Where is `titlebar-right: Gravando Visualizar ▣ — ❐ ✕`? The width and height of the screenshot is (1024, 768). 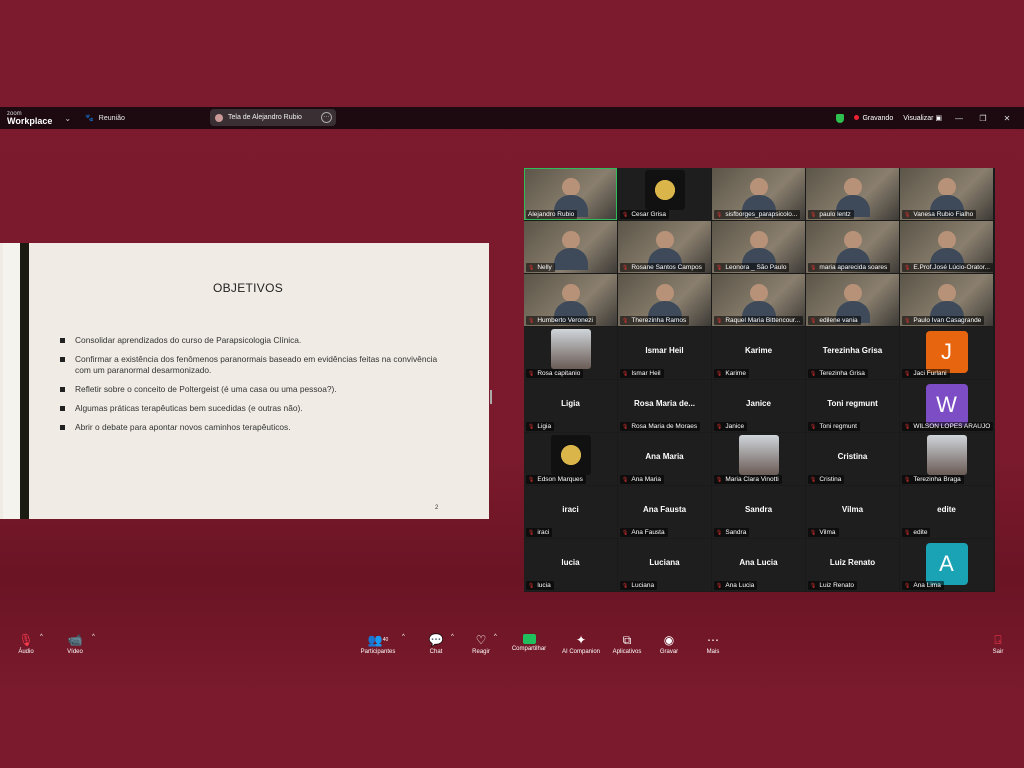
titlebar-right: Gravando Visualizar ▣ — ❐ ✕ is located at coordinates (930, 118).